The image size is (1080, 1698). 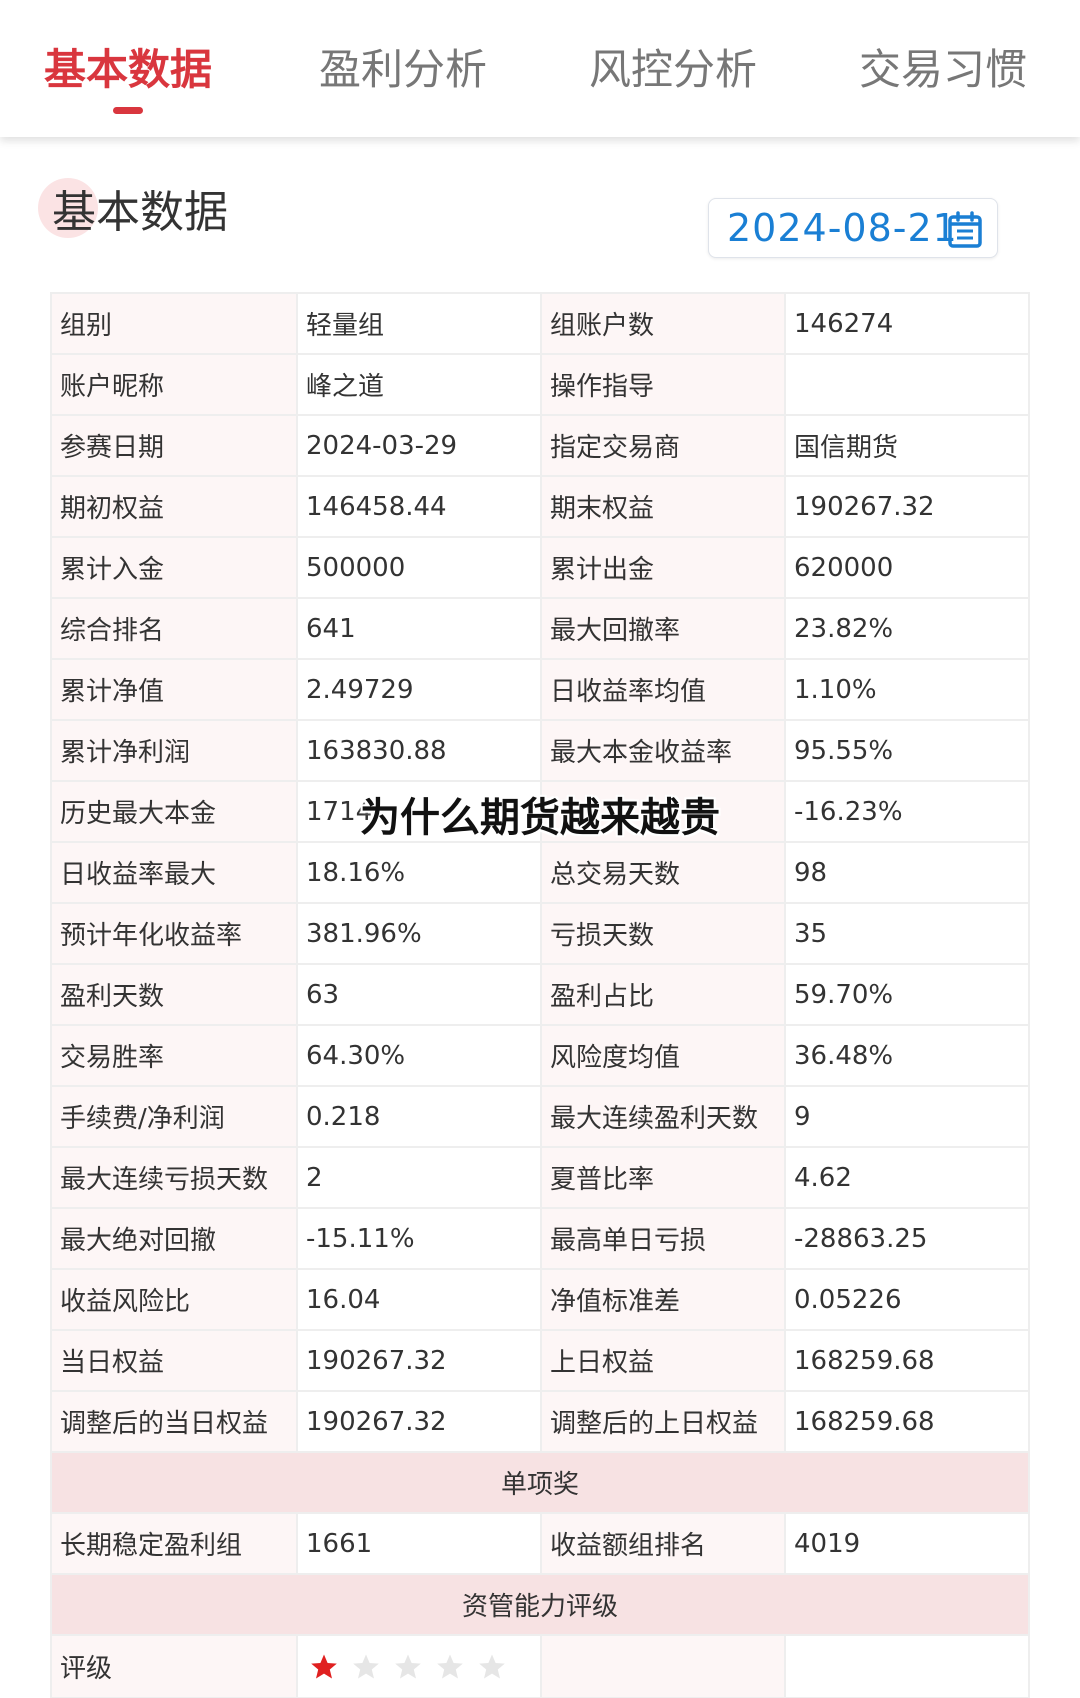 What do you see at coordinates (128, 69) in the screenshot?
I see `tab-label: 基本数据` at bounding box center [128, 69].